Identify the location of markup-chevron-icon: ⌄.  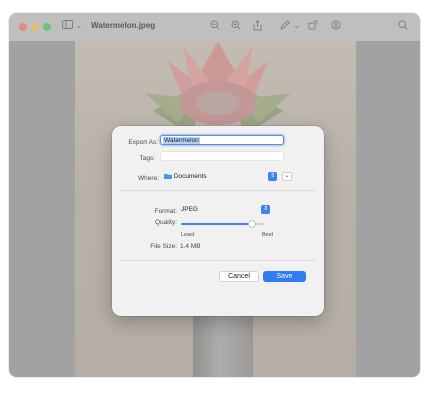
(297, 25).